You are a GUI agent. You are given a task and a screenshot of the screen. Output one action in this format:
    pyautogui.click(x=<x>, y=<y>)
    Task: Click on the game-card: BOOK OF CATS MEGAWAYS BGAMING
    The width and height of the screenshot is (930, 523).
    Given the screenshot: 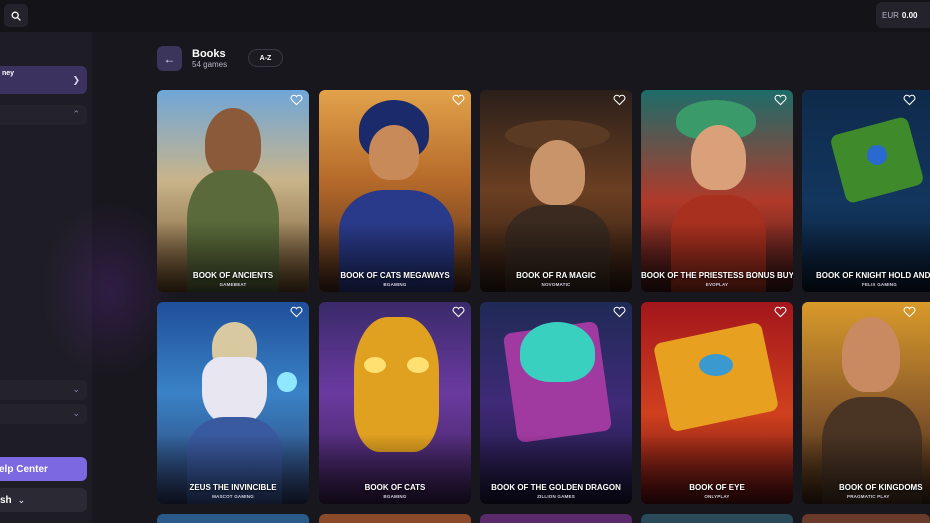 What is the action you would take?
    pyautogui.click(x=395, y=191)
    